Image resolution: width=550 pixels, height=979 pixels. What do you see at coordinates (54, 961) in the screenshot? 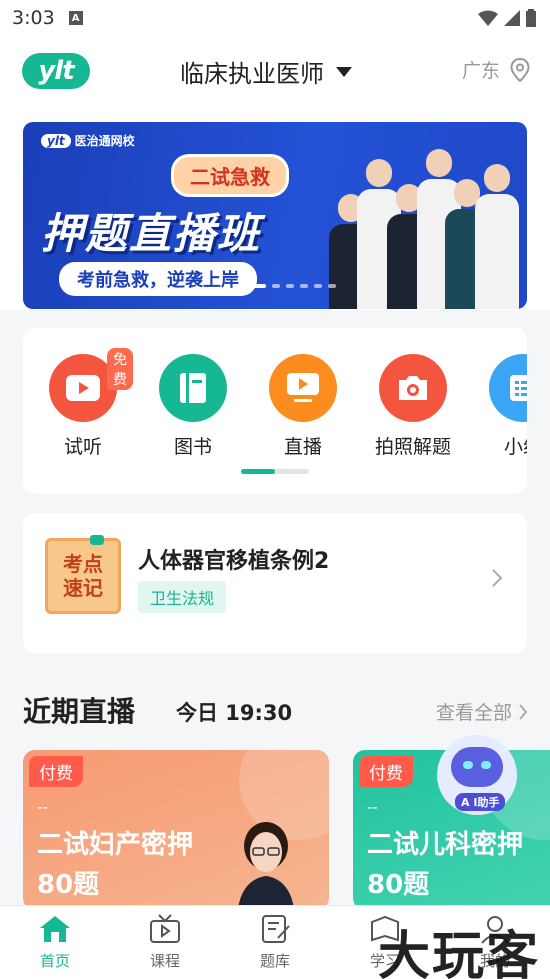
I see `tab-label: 首页` at bounding box center [54, 961].